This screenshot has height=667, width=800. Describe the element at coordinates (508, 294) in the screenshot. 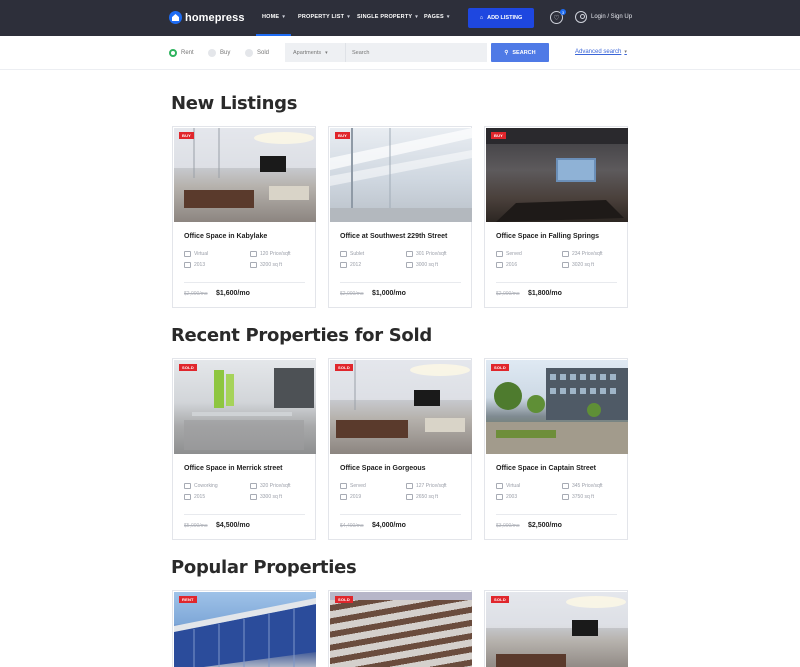

I see `old-price: $2,000/mo` at that location.